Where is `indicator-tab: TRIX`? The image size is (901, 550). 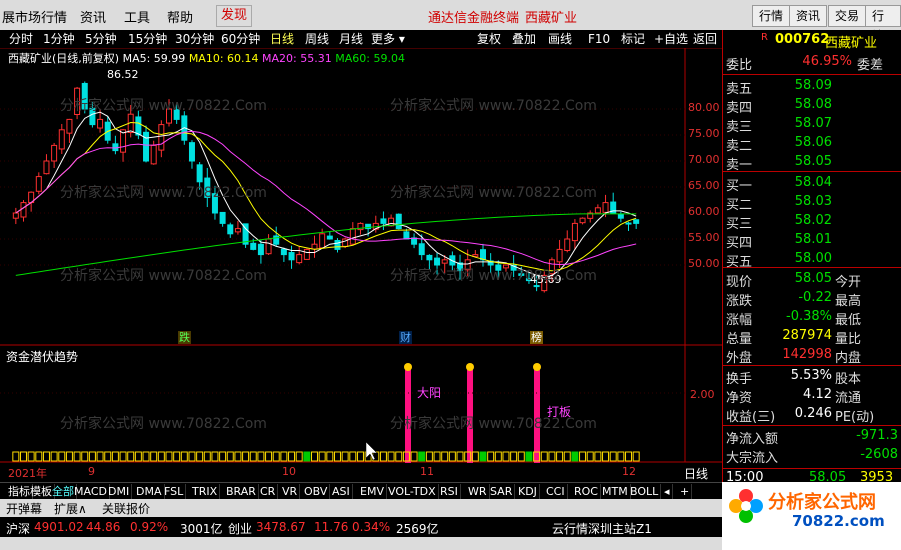
indicator-tab: TRIX is located at coordinates (205, 491).